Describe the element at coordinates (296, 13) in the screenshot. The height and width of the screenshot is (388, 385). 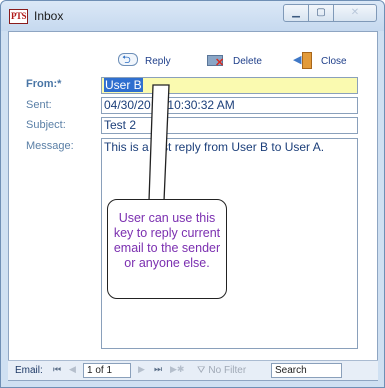
I see `minimize-button: ▁` at that location.